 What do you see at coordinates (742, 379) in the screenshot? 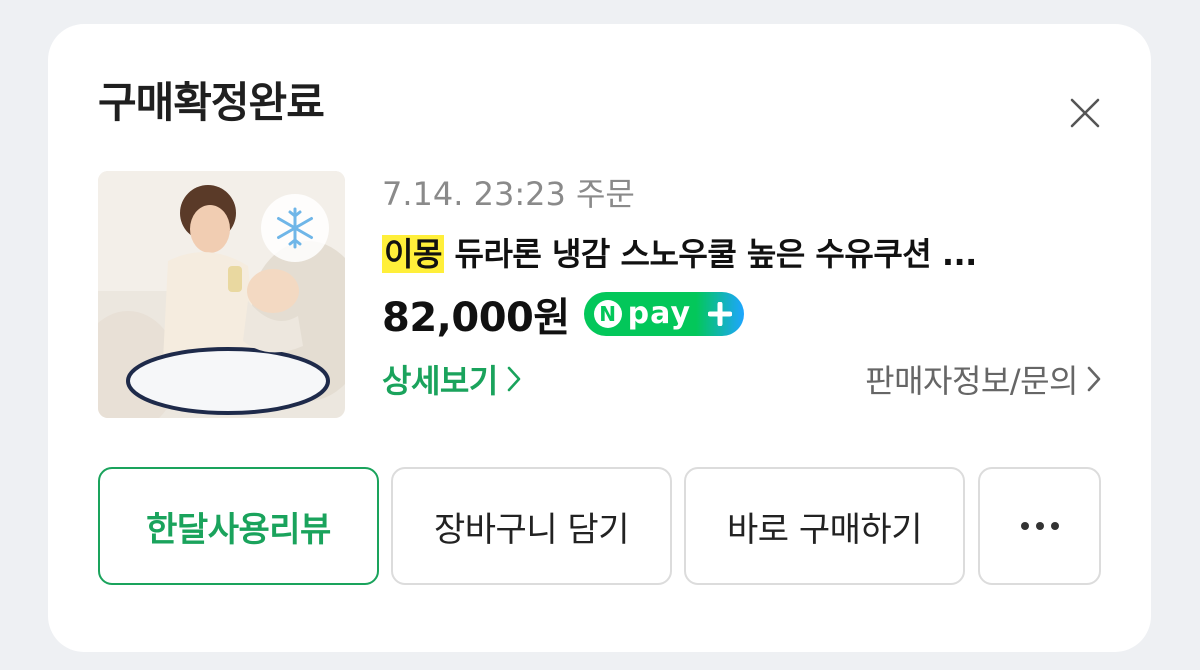
I see `links-row: 상세보기 판매자정보/문의` at bounding box center [742, 379].